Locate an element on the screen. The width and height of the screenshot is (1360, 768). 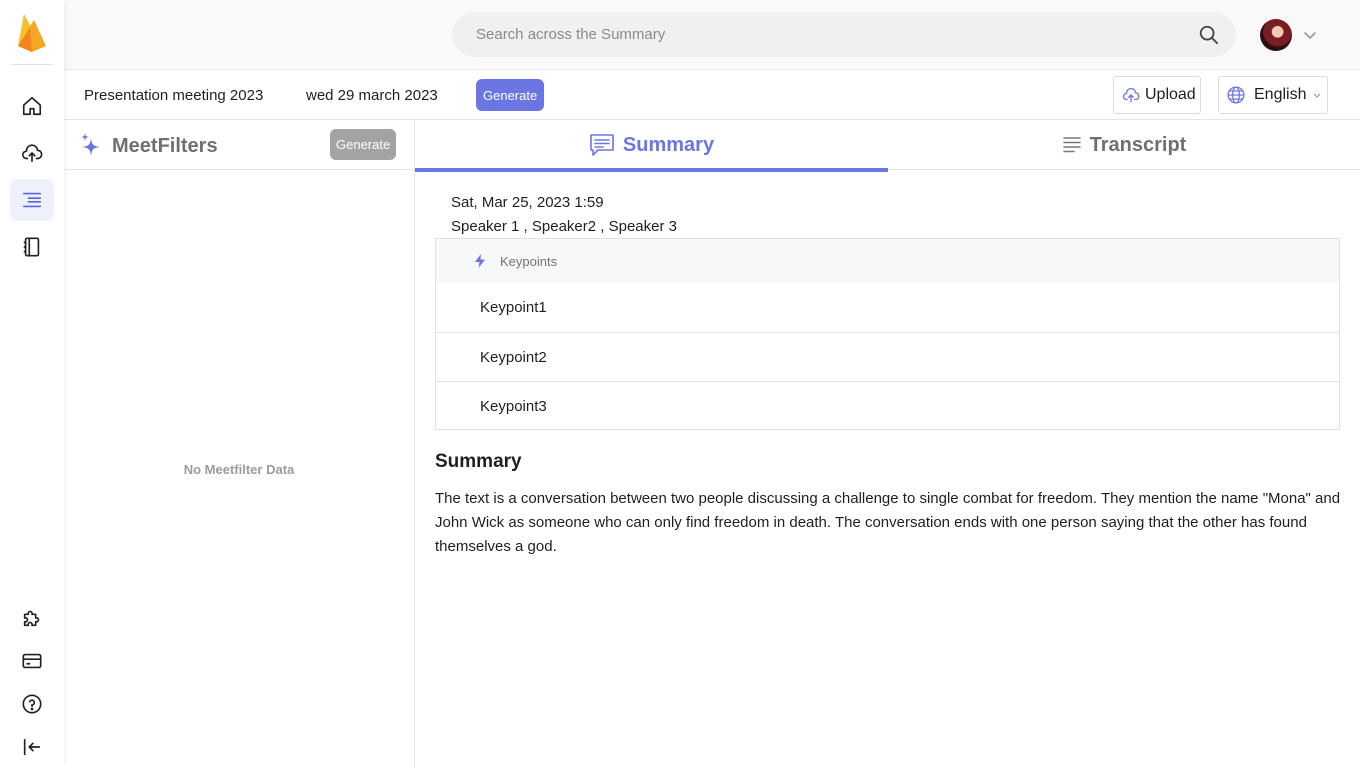
notebook-icon is located at coordinates (31, 247).